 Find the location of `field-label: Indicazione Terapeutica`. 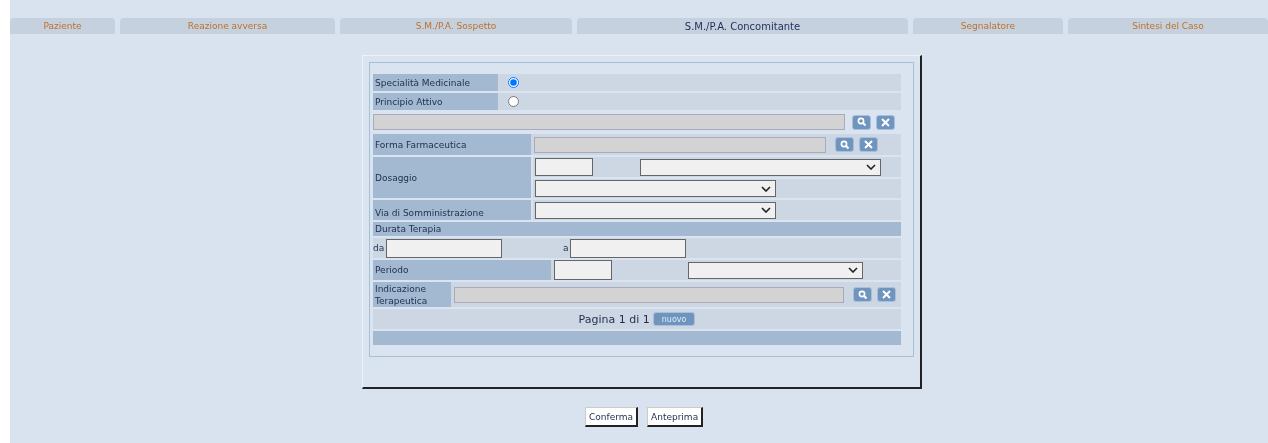

field-label: Indicazione Terapeutica is located at coordinates (412, 294).